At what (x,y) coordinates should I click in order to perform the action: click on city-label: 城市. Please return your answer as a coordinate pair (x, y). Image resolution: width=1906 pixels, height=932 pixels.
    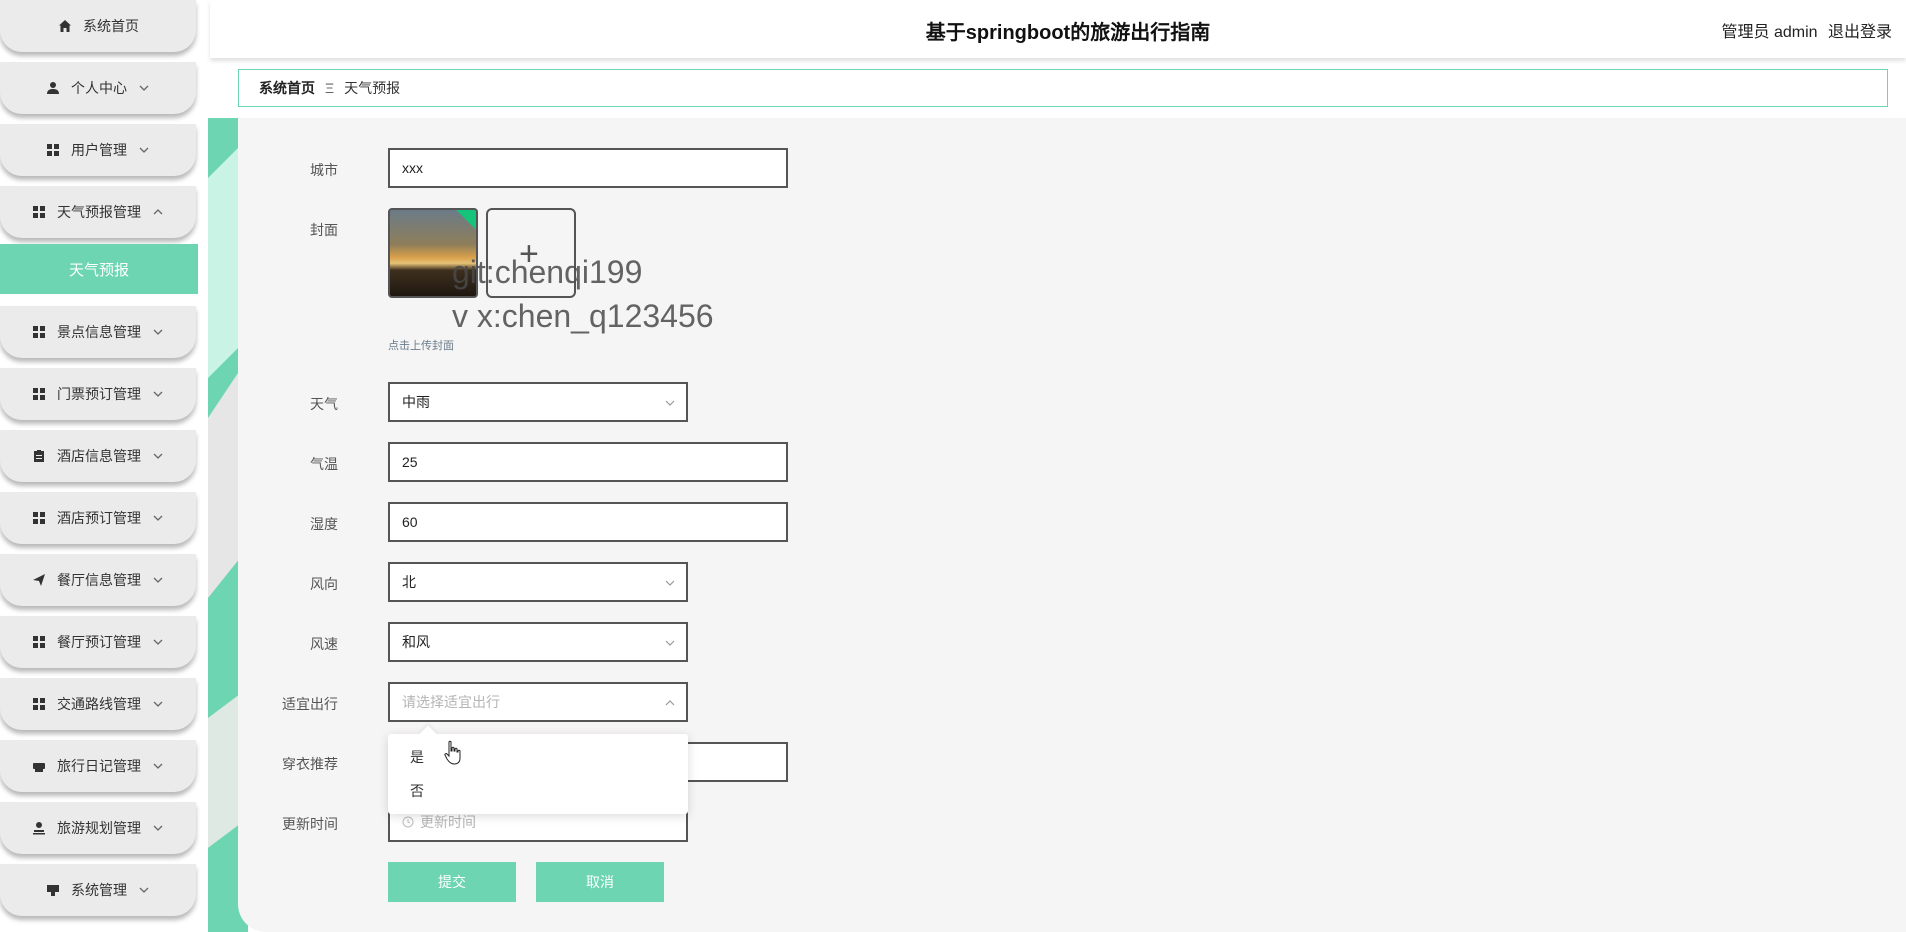
    Looking at the image, I should click on (324, 170).